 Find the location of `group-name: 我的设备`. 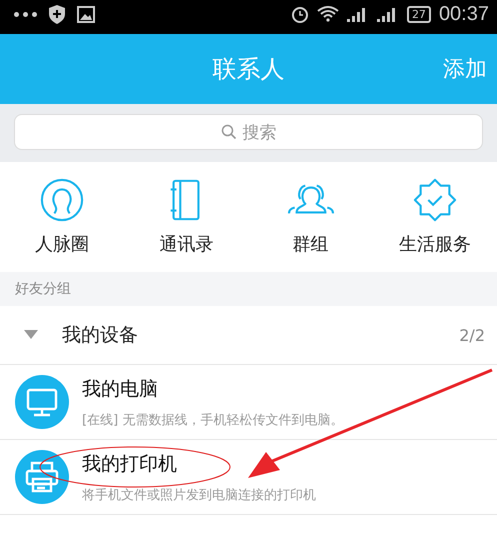

group-name: 我的设备 is located at coordinates (100, 335).